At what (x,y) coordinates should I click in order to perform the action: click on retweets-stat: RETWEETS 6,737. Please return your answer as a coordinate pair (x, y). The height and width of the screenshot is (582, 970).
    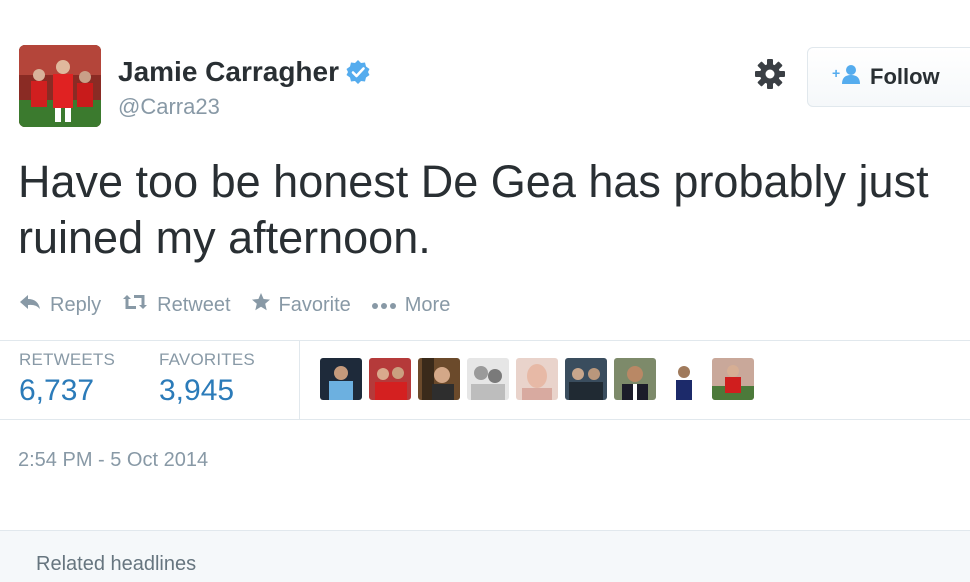
    Looking at the image, I should click on (67, 379).